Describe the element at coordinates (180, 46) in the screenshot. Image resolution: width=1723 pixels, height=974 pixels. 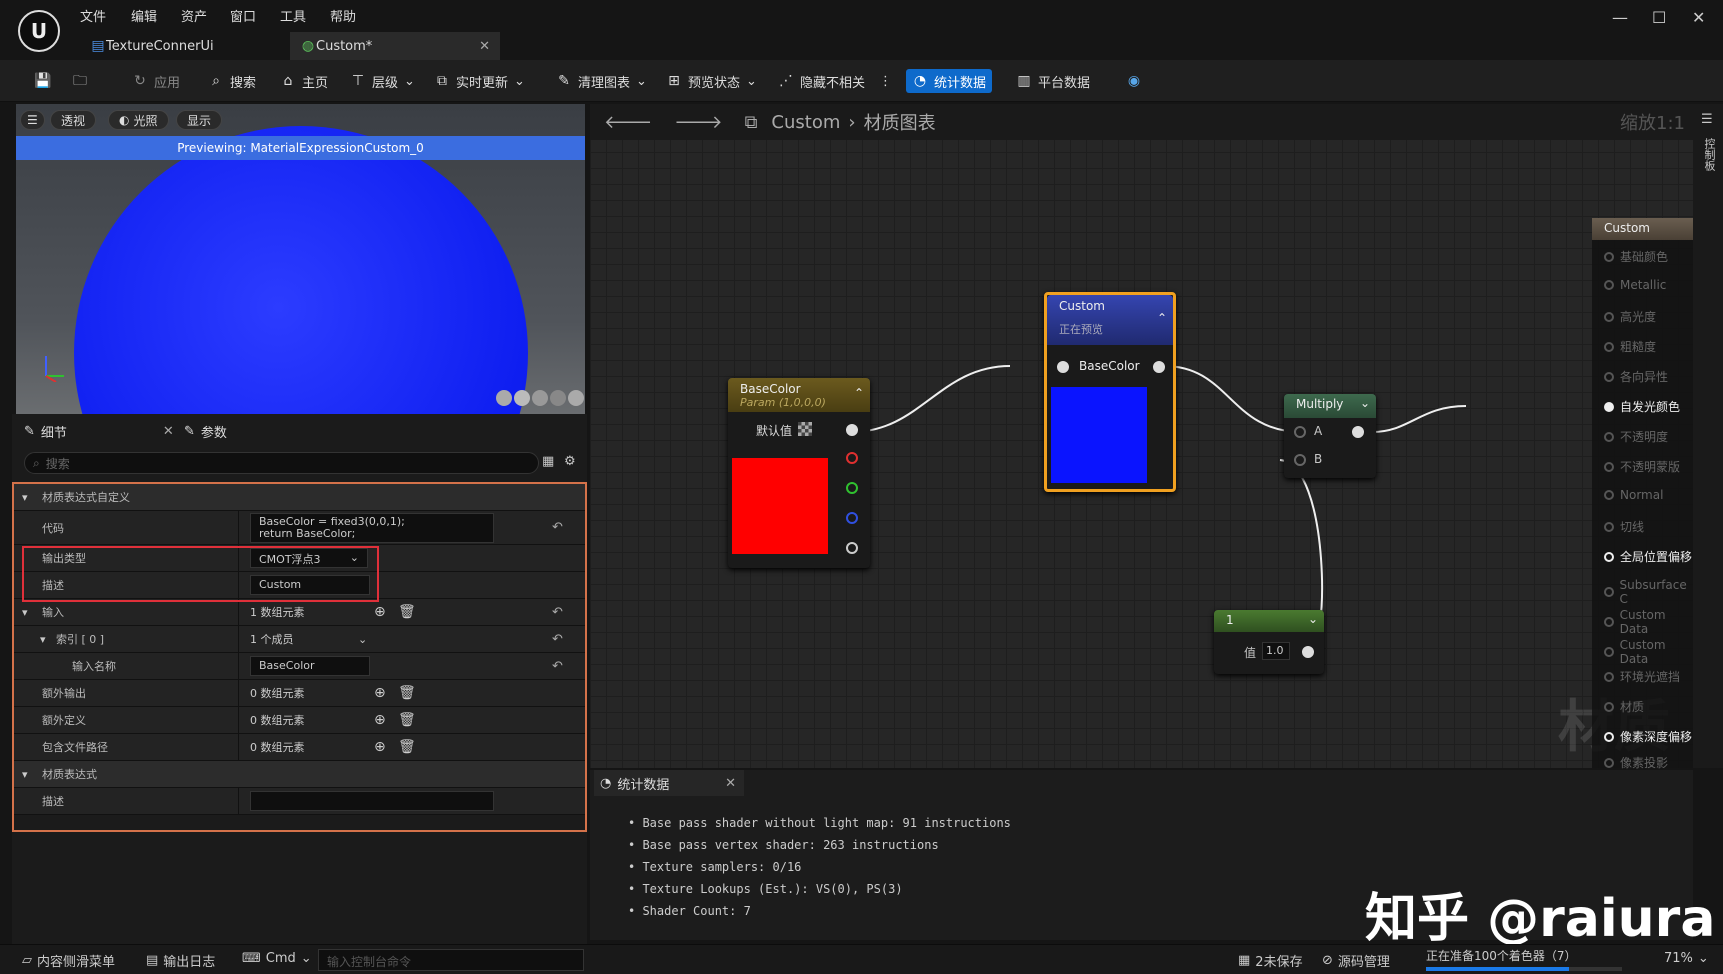
I see `tab-textureconnerui: ▤ TextureConnerUi` at that location.